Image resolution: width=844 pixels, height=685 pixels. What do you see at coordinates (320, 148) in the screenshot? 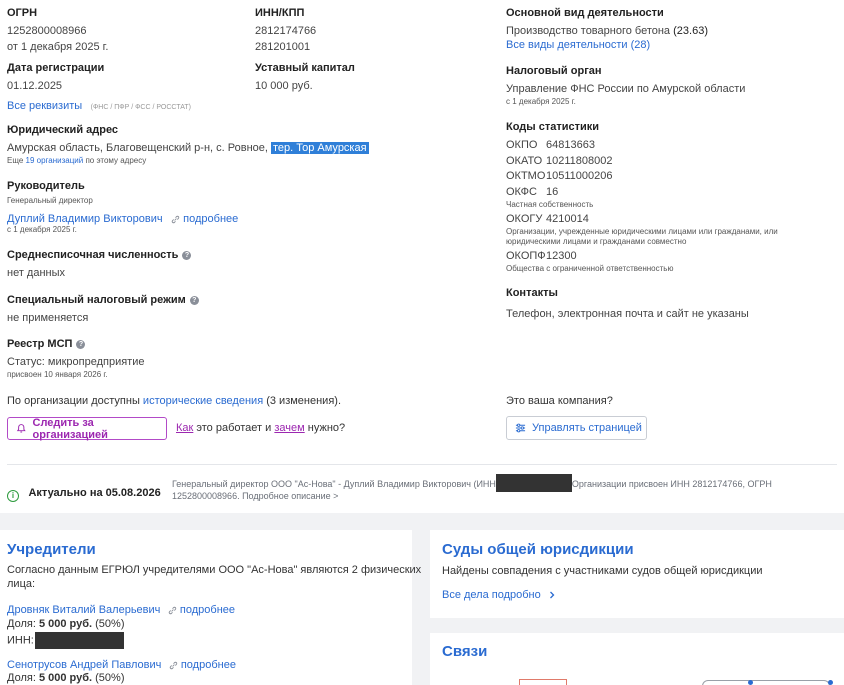
I see `address-highlight: тер. Тор Амурская` at bounding box center [320, 148].